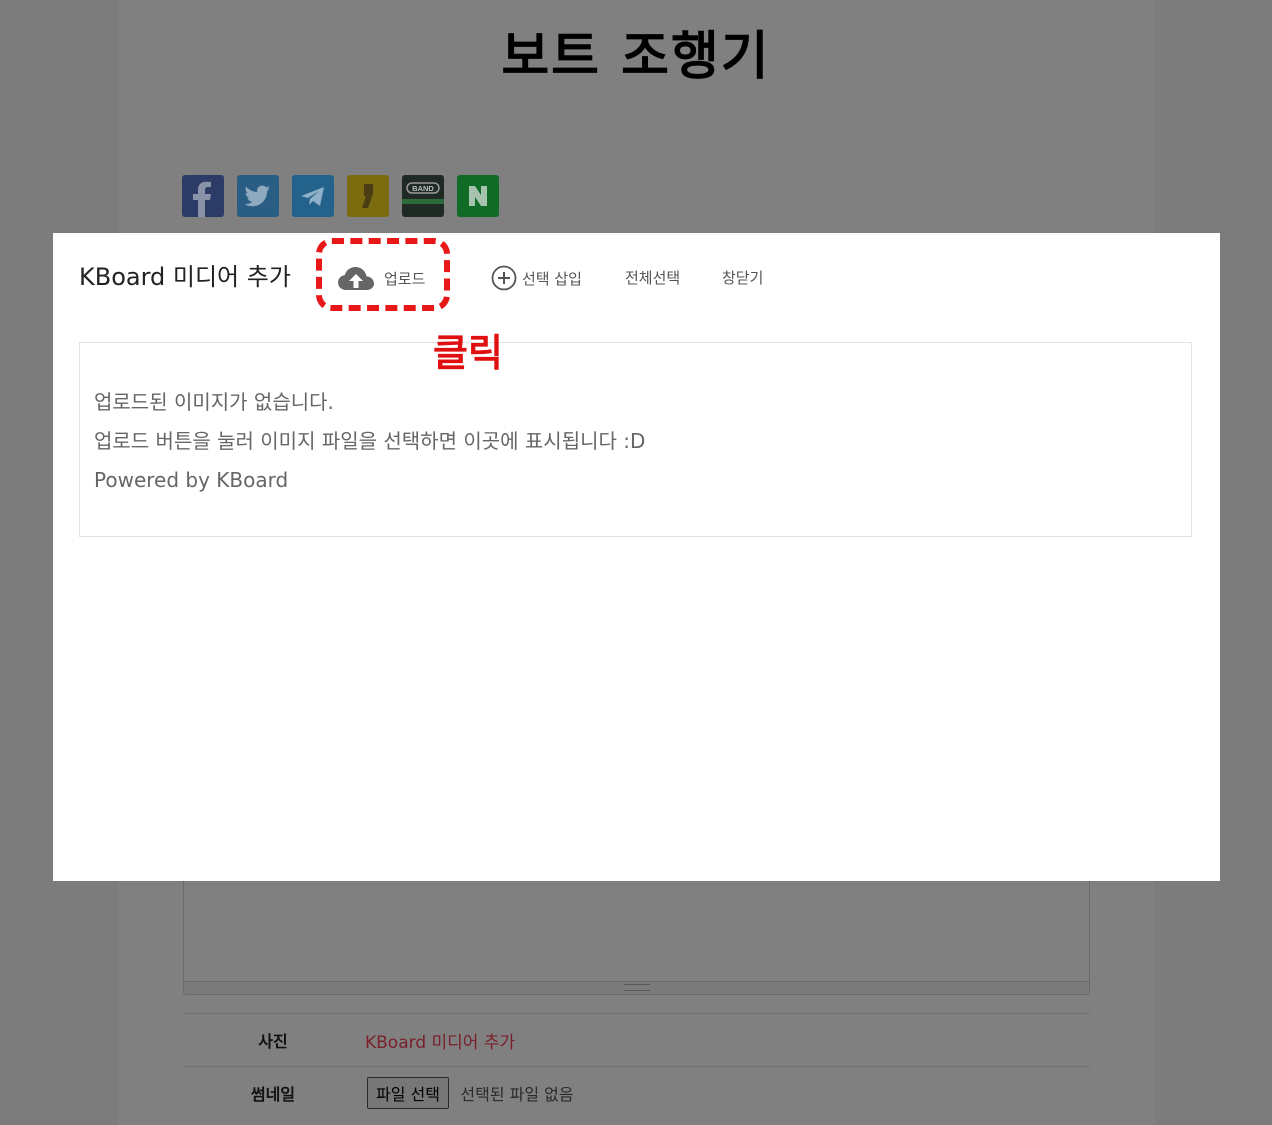  What do you see at coordinates (202, 199) in the screenshot?
I see `facebook-icon` at bounding box center [202, 199].